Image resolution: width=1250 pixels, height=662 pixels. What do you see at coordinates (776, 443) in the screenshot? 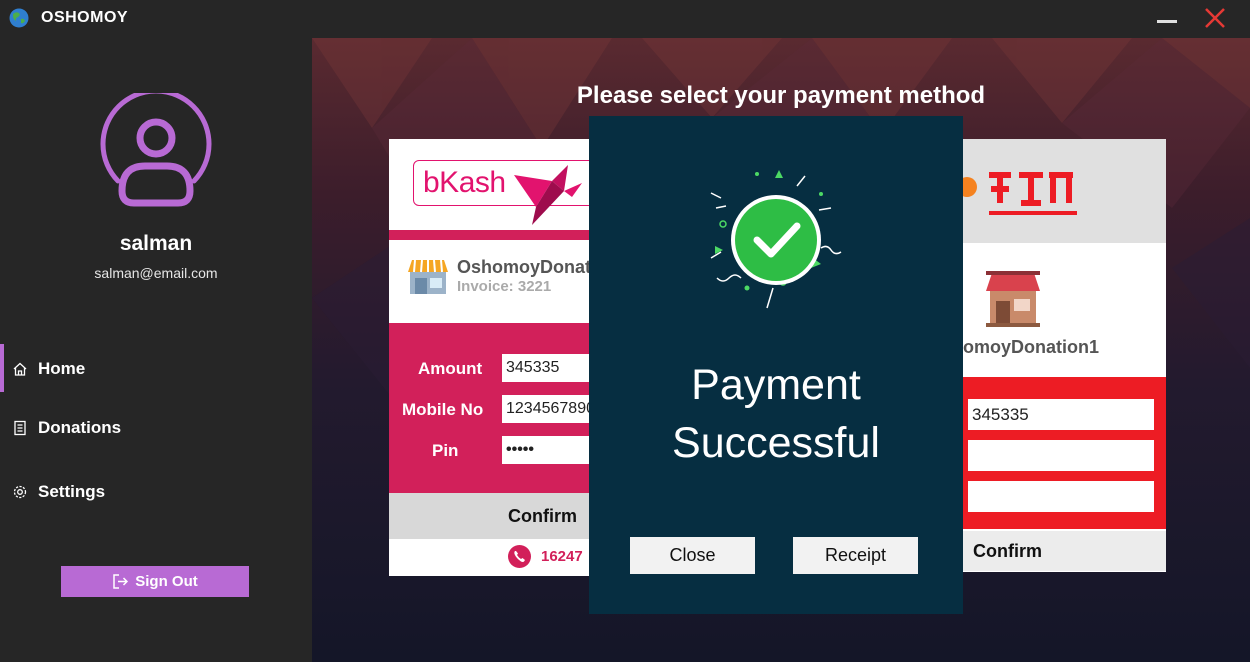
I see `dialog-title-line2: Successful` at bounding box center [776, 443].